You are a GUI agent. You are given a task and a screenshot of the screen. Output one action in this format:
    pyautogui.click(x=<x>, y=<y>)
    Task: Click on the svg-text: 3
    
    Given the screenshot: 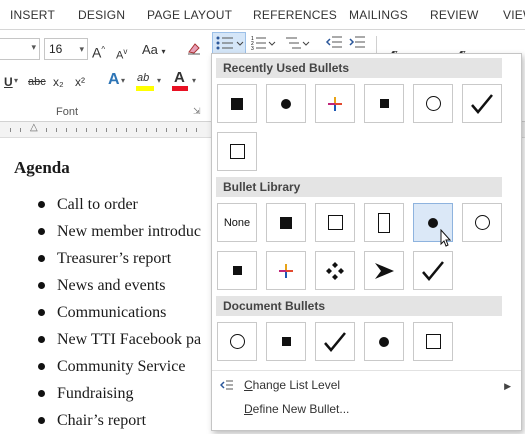 What is the action you would take?
    pyautogui.click(x=252, y=49)
    